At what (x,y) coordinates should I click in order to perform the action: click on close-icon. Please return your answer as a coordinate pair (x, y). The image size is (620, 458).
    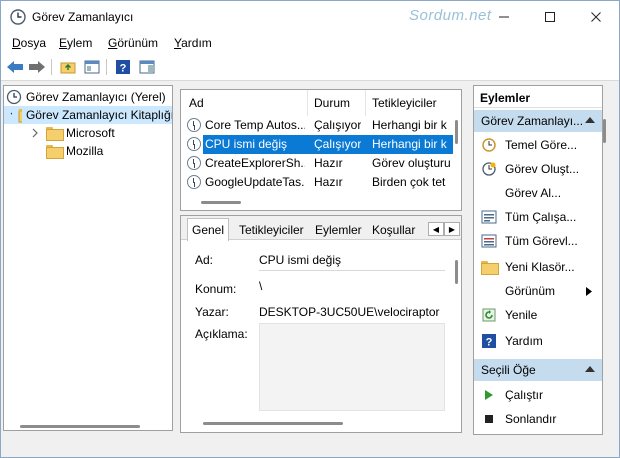
    Looking at the image, I should click on (596, 17).